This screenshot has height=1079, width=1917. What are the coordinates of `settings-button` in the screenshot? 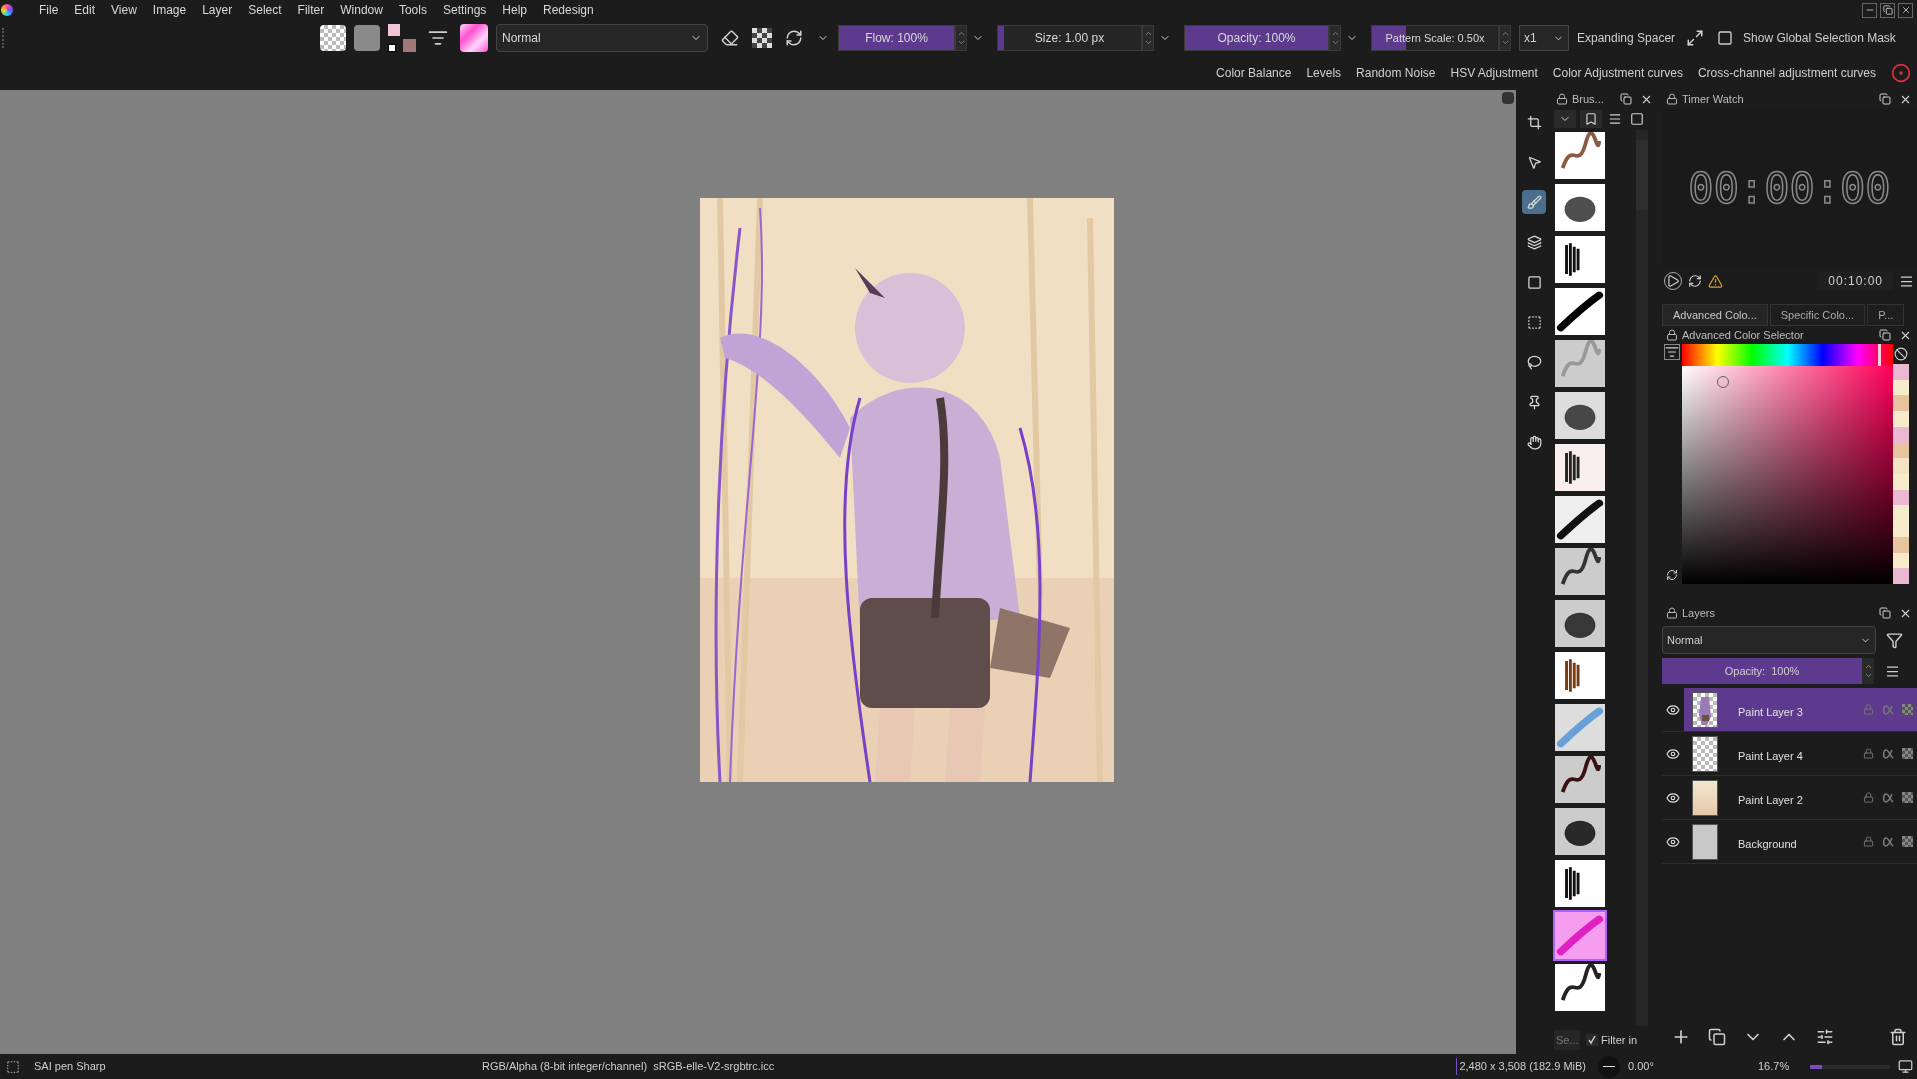 It's located at (1672, 352).